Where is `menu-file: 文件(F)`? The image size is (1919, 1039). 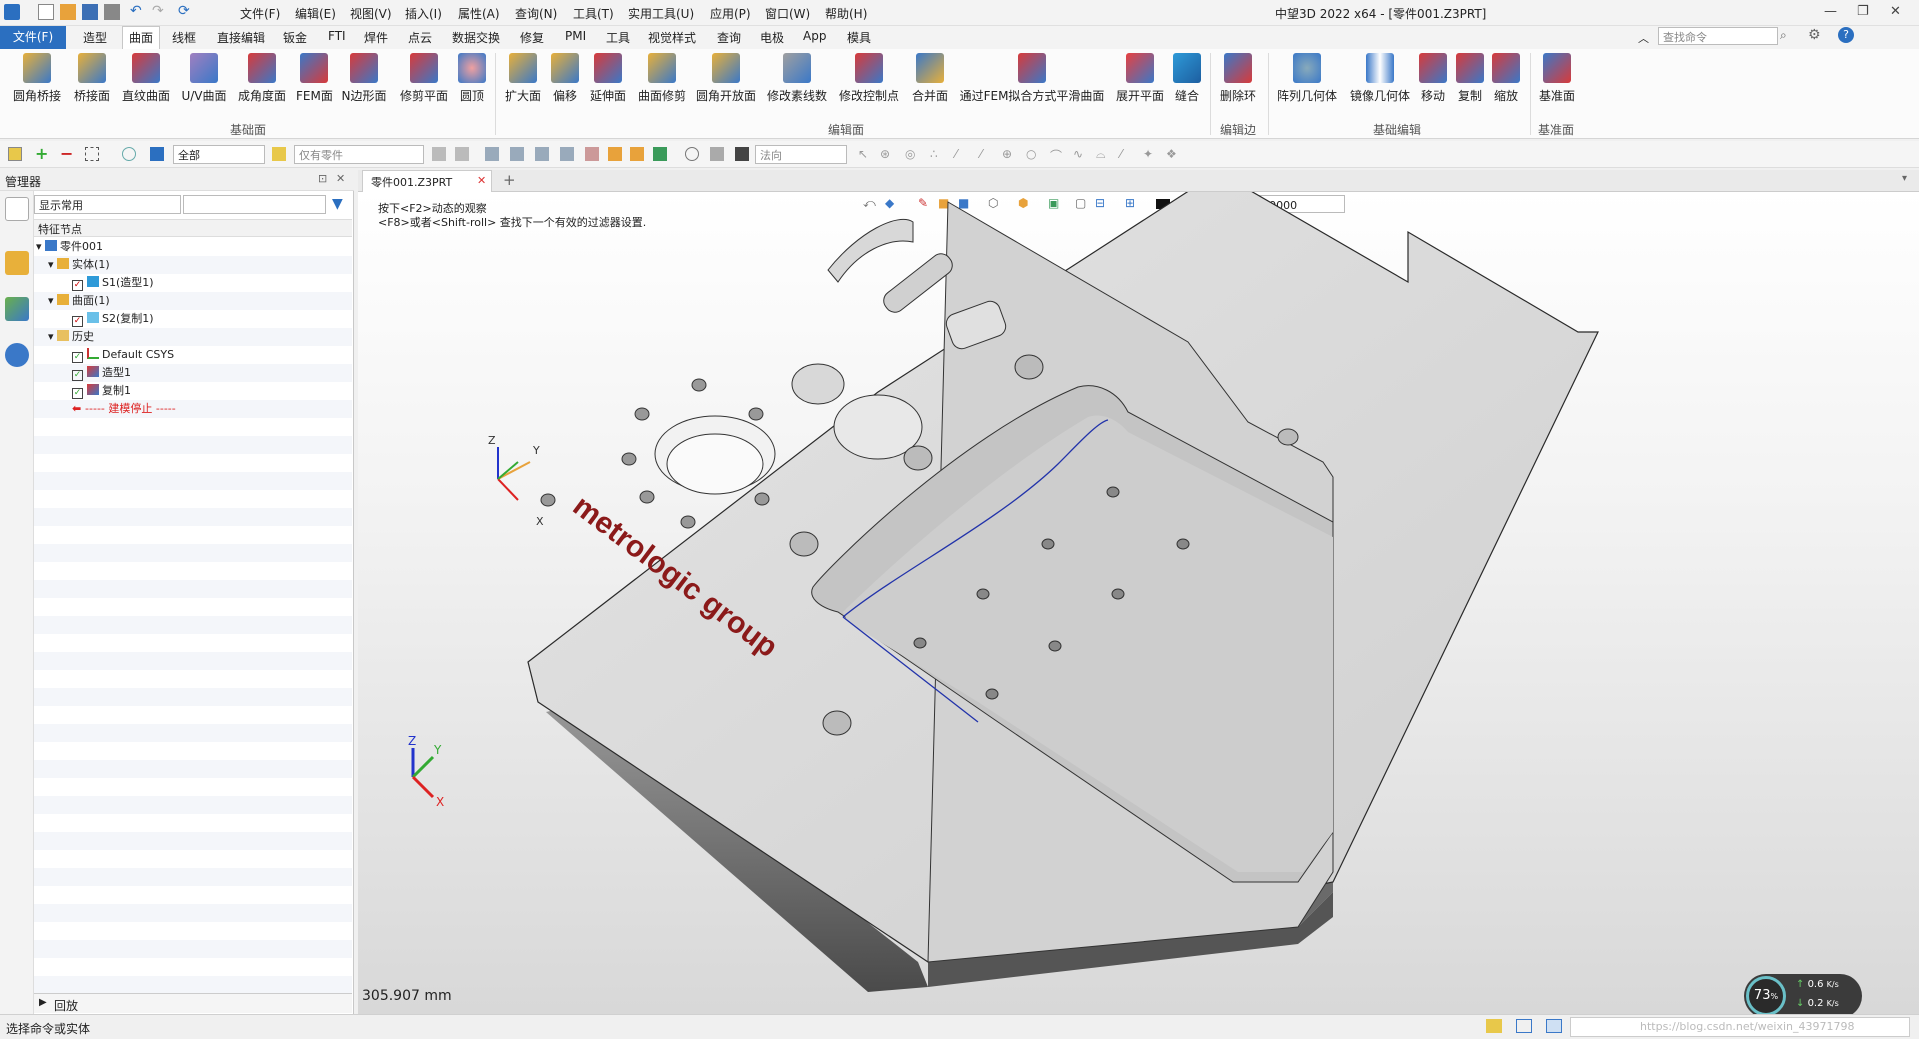 menu-file: 文件(F) is located at coordinates (260, 13).